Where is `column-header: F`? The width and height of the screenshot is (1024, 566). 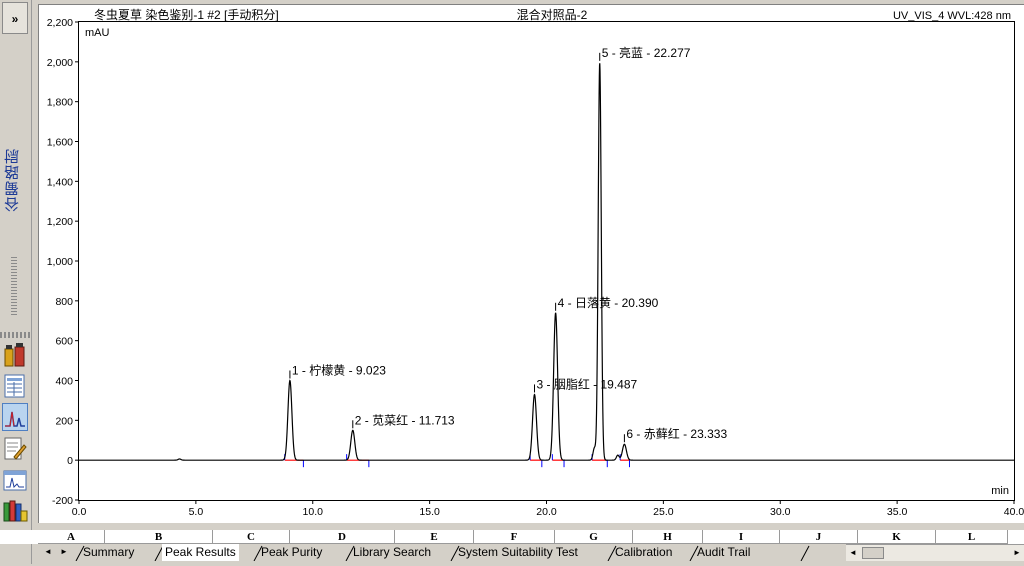 column-header: F is located at coordinates (514, 537).